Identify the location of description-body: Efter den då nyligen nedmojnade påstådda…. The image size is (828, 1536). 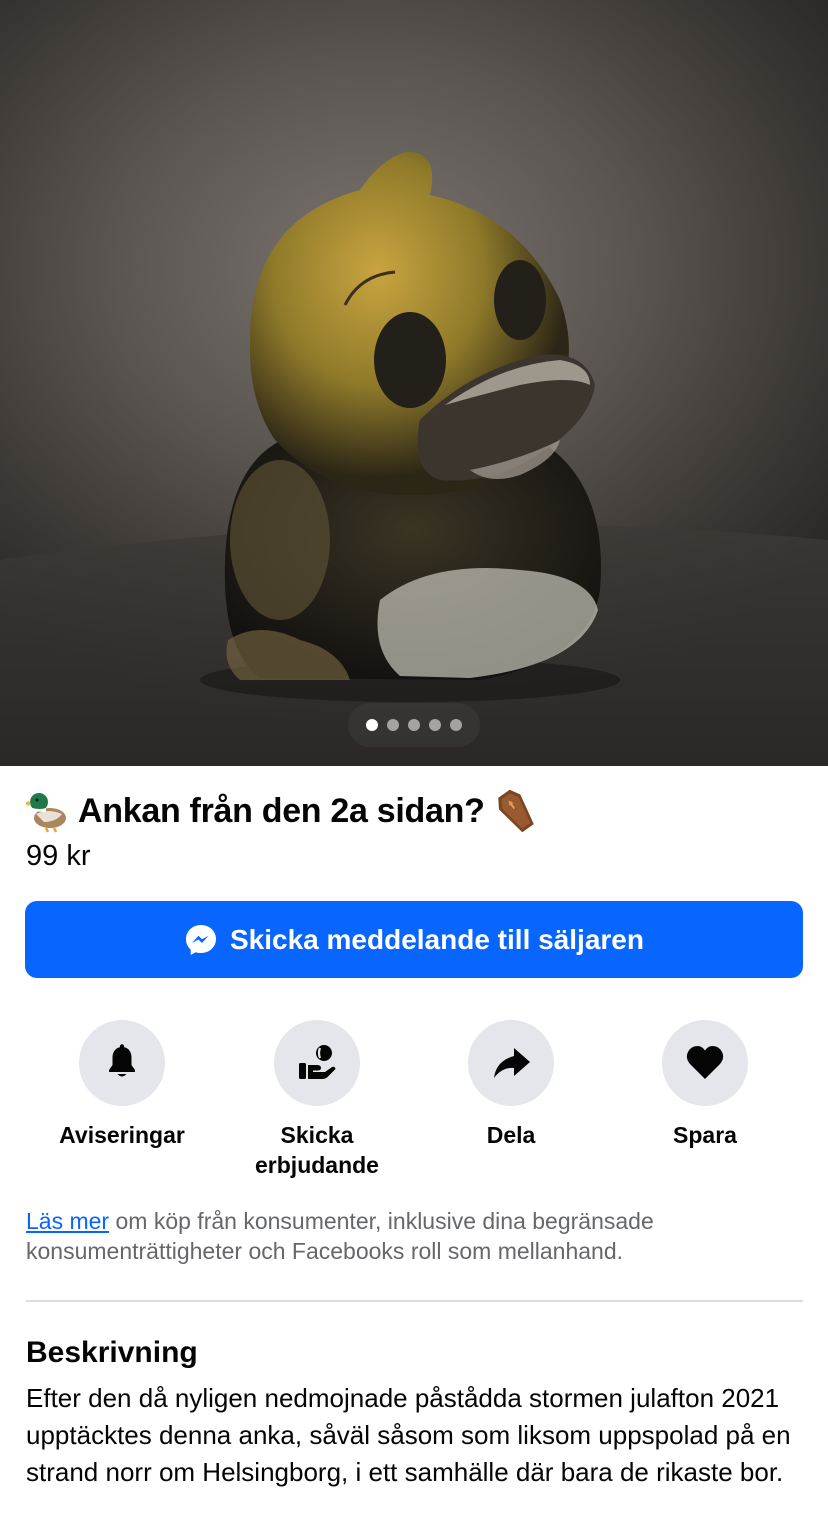
(408, 1435).